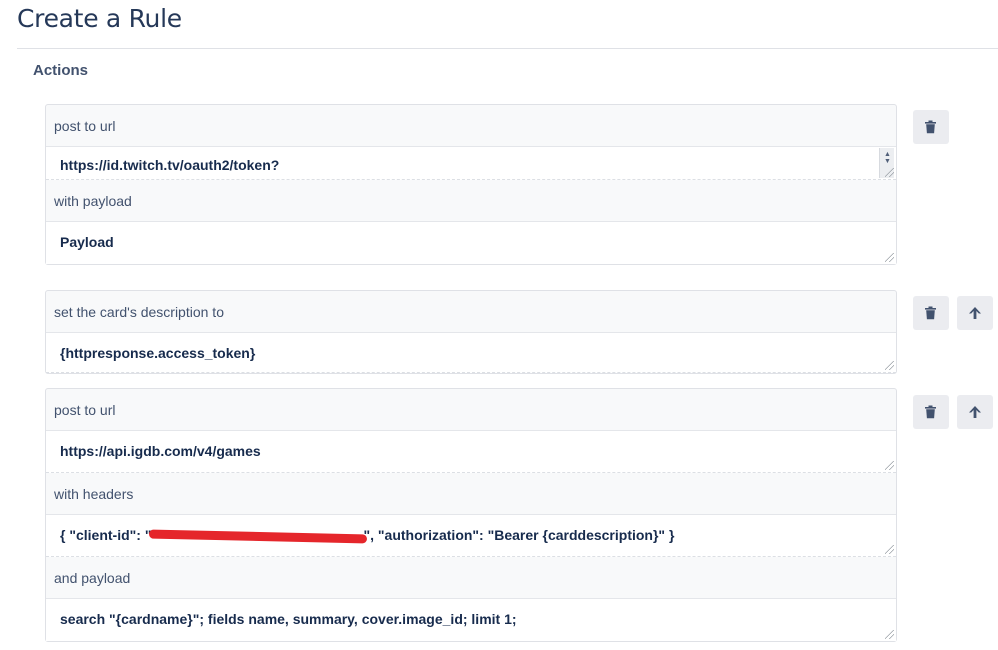  I want to click on actions-section-label: Actions, so click(61, 70).